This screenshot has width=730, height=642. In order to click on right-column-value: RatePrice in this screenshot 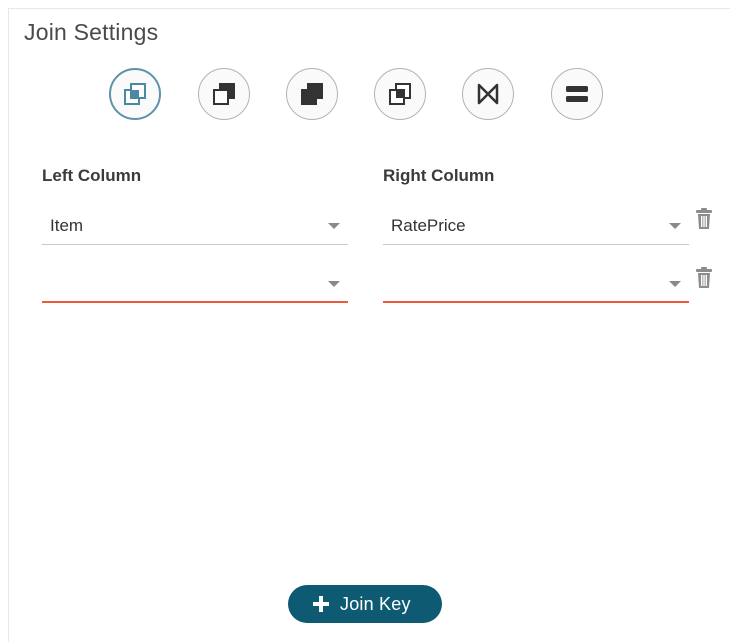, I will do `click(428, 225)`.